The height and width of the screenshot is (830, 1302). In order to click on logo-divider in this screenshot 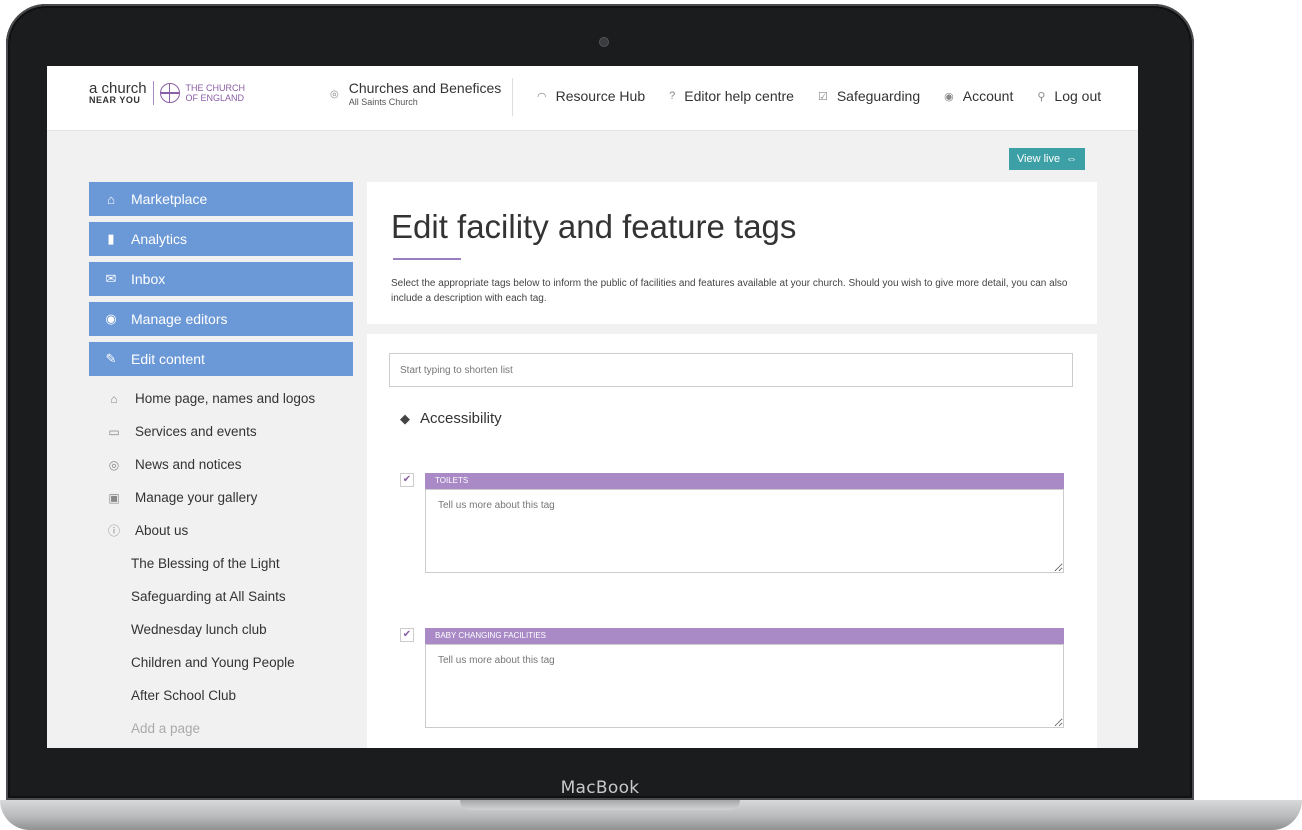, I will do `click(153, 93)`.